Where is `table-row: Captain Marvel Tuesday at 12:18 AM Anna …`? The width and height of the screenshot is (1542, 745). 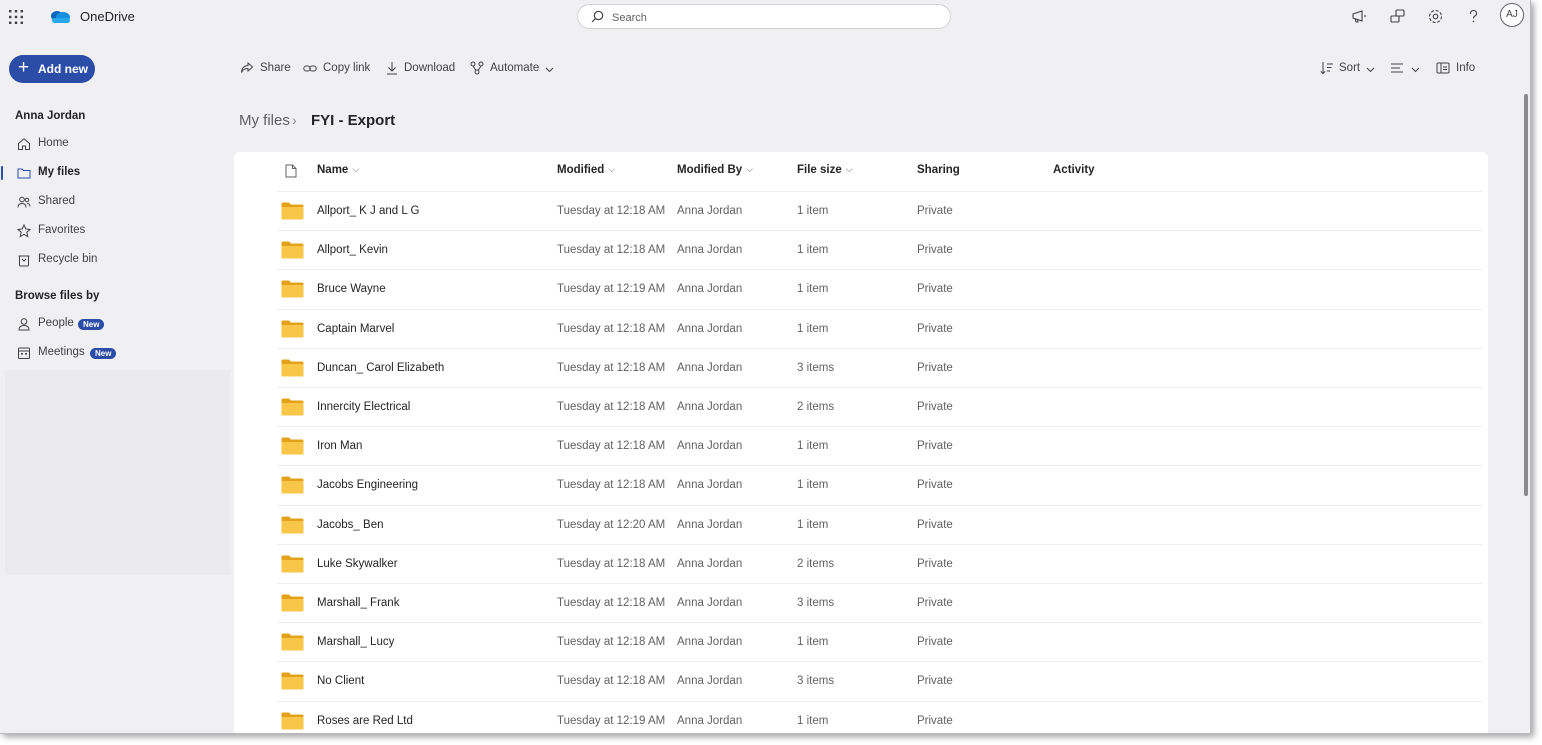
table-row: Captain Marvel Tuesday at 12:18 AM Anna … is located at coordinates (879, 328).